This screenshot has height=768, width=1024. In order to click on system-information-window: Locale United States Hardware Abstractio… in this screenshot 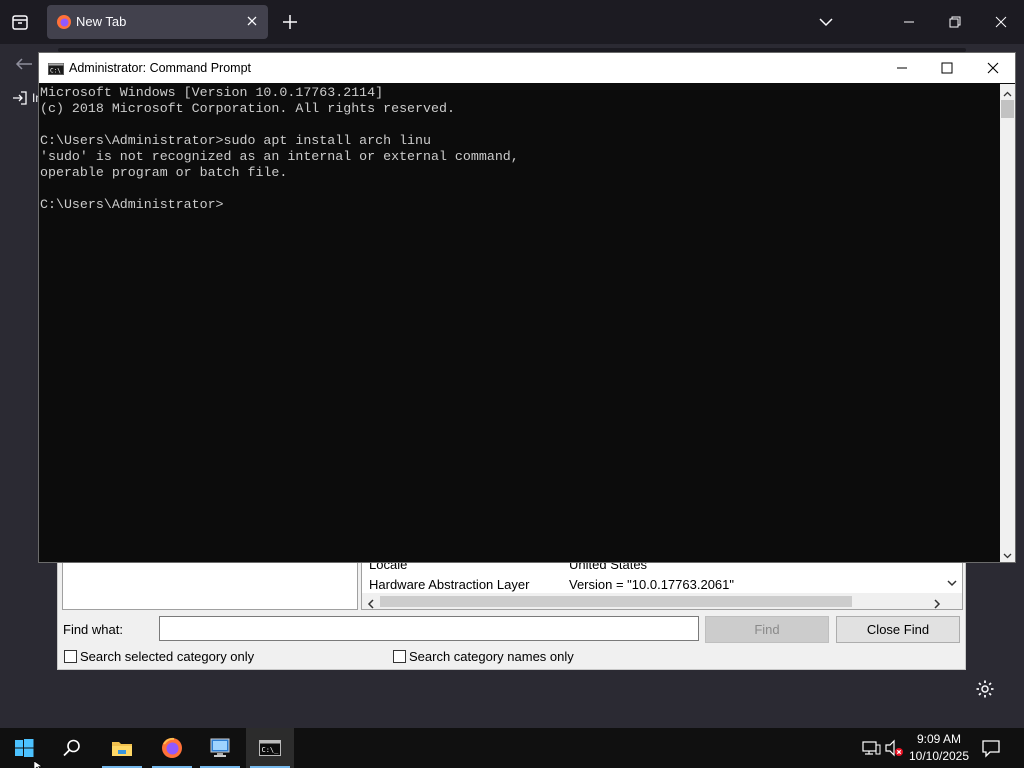, I will do `click(511, 609)`.